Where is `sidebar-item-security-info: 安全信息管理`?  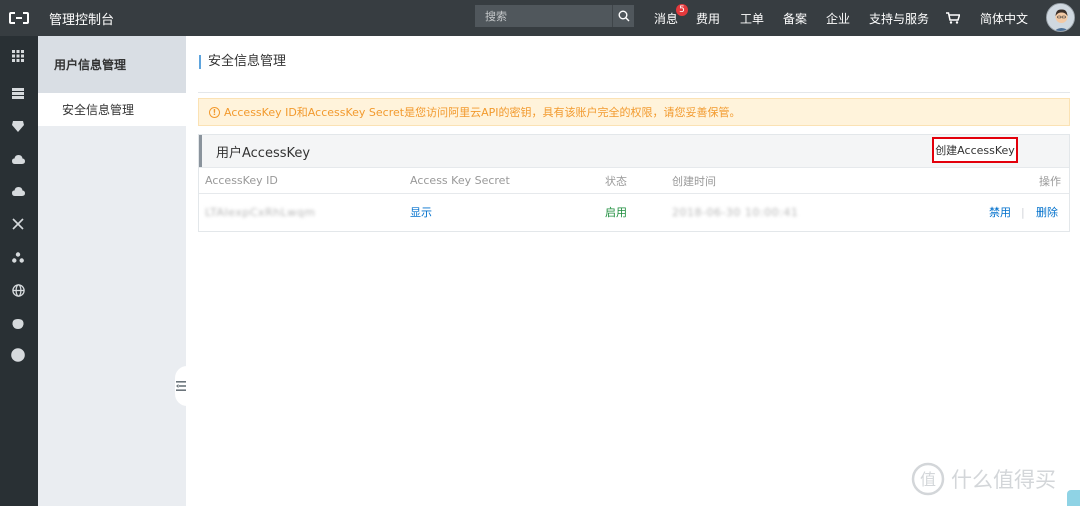 sidebar-item-security-info: 安全信息管理 is located at coordinates (112, 109).